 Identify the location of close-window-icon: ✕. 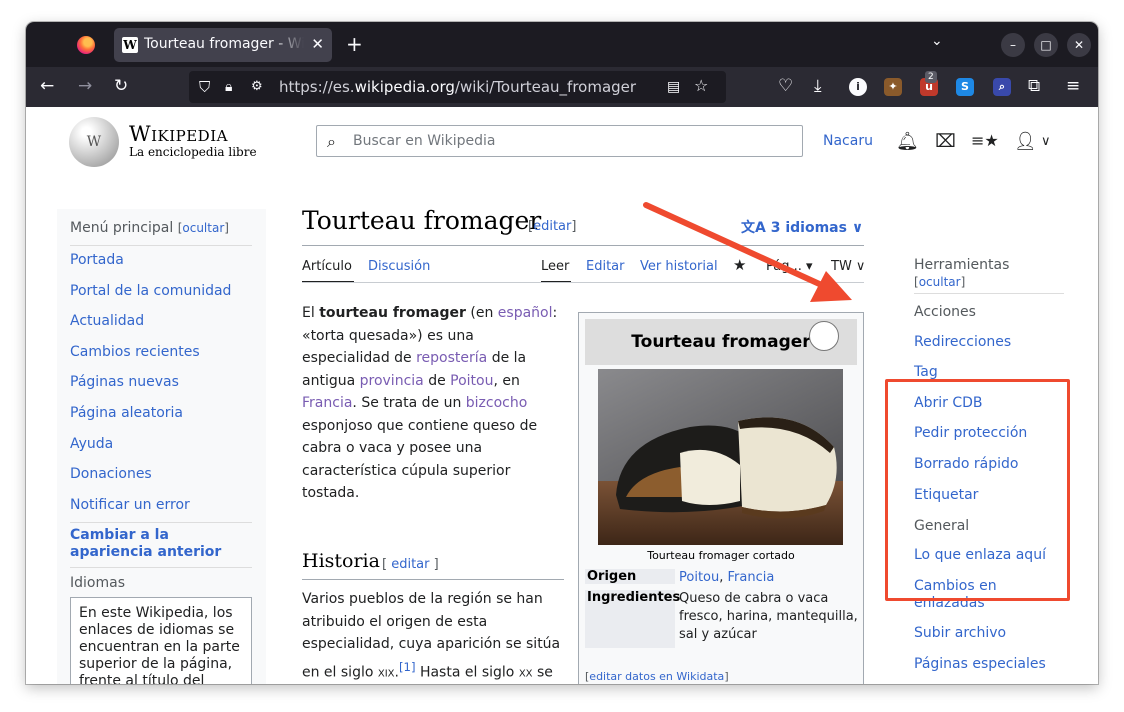
(1079, 45).